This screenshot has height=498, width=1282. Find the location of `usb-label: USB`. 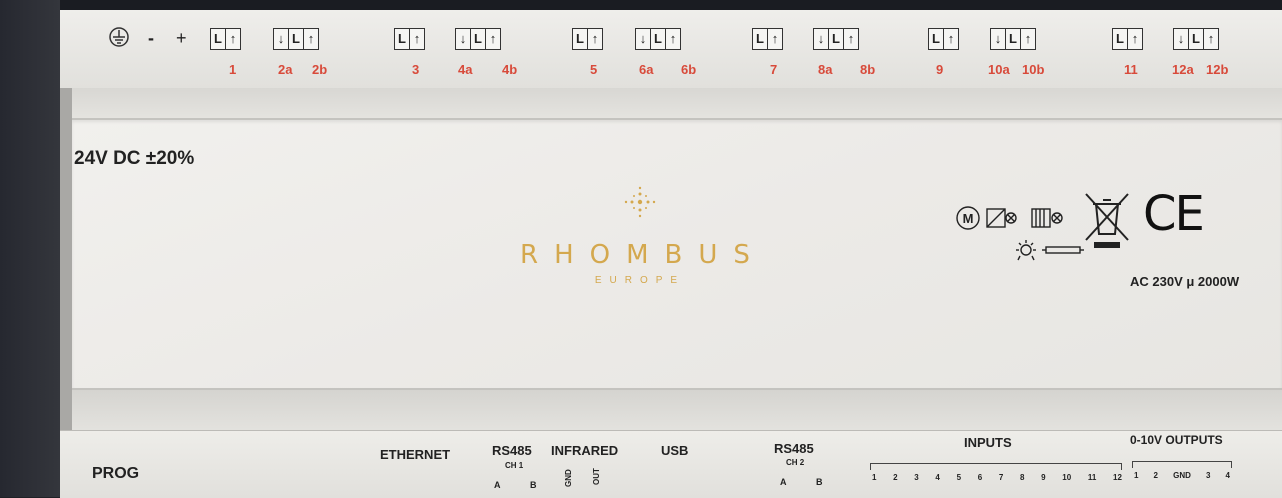

usb-label: USB is located at coordinates (675, 450).